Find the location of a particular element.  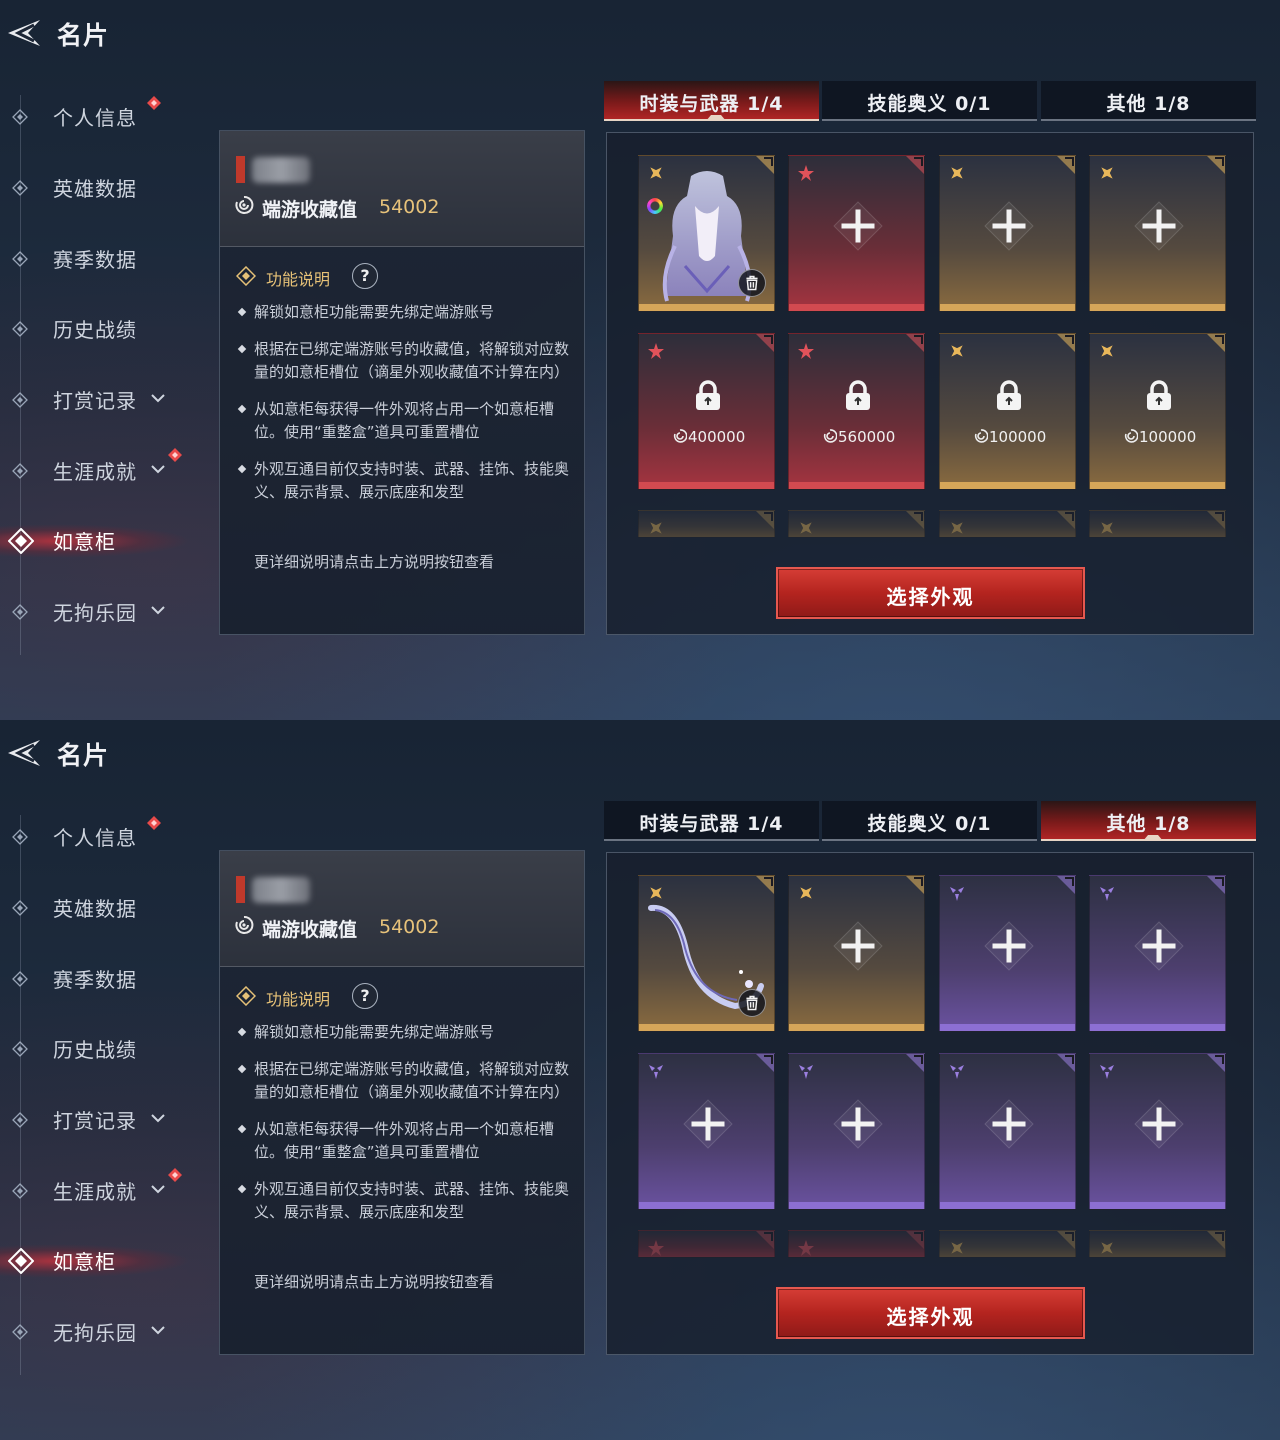

page-title: 名片 is located at coordinates (83, 35).